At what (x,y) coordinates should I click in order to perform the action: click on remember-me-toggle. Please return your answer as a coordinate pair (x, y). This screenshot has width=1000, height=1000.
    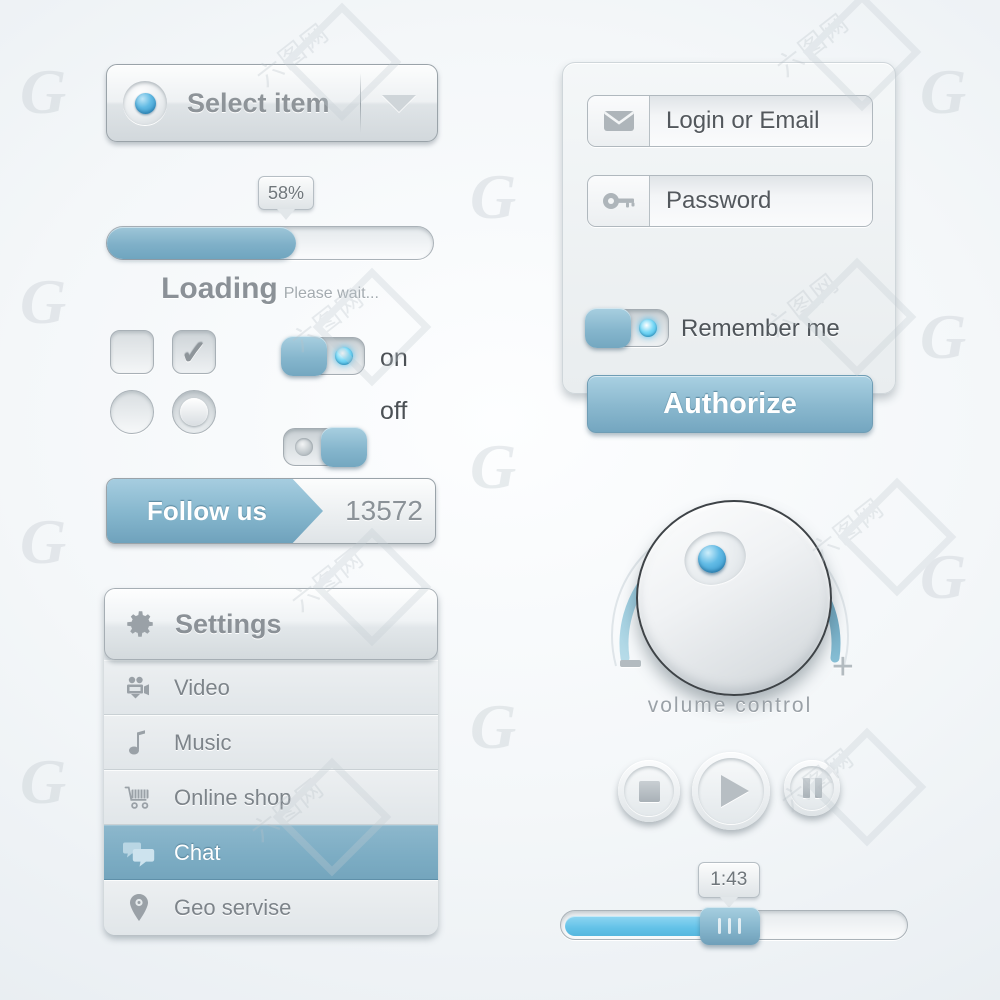
    Looking at the image, I should click on (627, 328).